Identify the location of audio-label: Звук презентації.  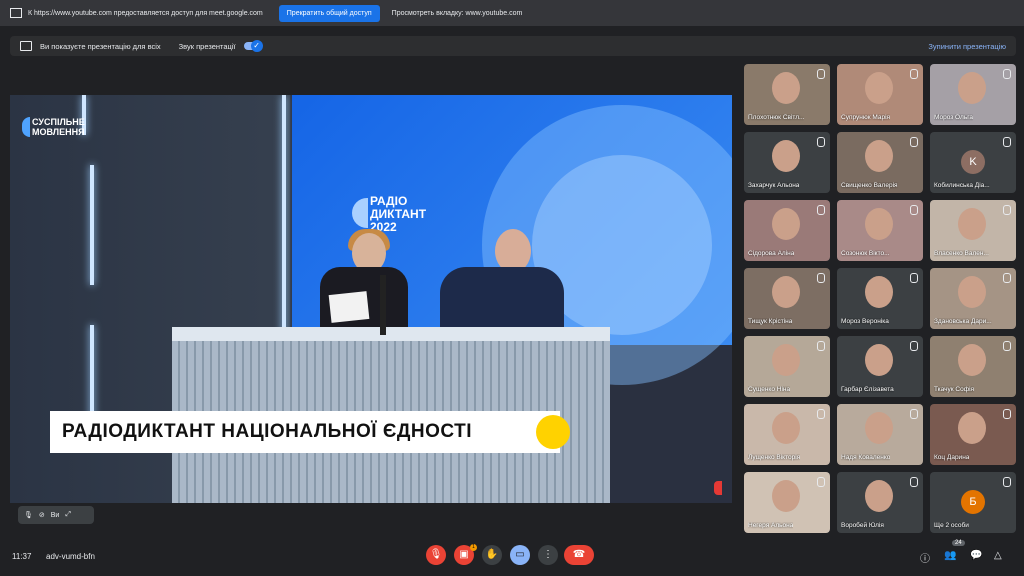
(207, 46).